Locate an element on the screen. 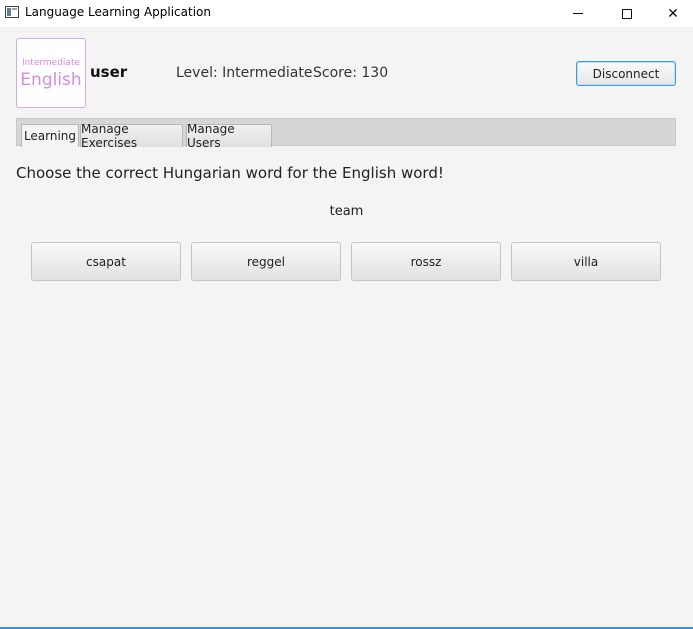 This screenshot has height=629, width=693. app-window-icon is located at coordinates (12, 12).